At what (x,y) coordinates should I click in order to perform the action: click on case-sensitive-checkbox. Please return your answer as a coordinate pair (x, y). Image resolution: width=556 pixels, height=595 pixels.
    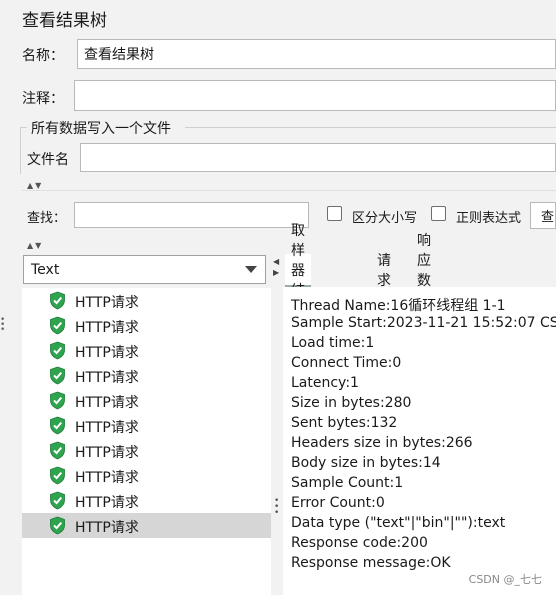
    Looking at the image, I should click on (334, 213).